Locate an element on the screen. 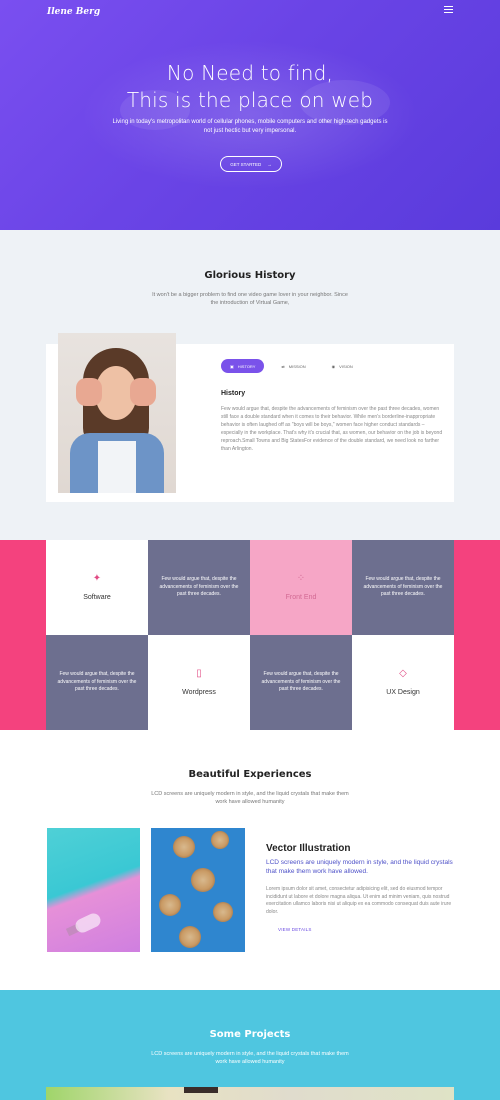  history-heading: History is located at coordinates (233, 393).